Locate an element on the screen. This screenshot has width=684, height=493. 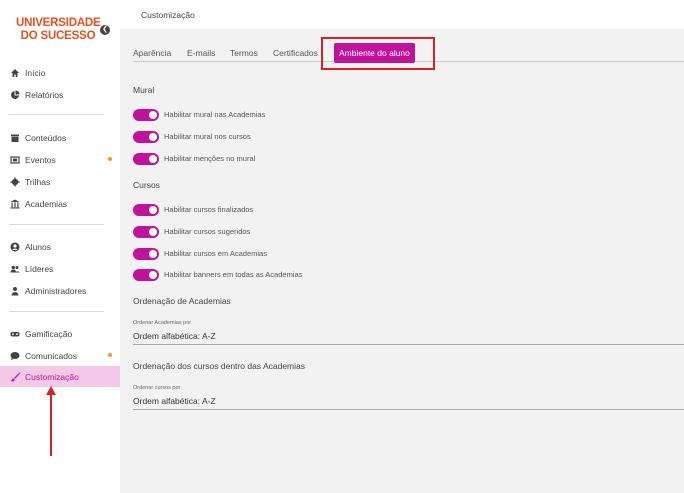
sidebar-item-administradores: Administradores is located at coordinates (60, 290).